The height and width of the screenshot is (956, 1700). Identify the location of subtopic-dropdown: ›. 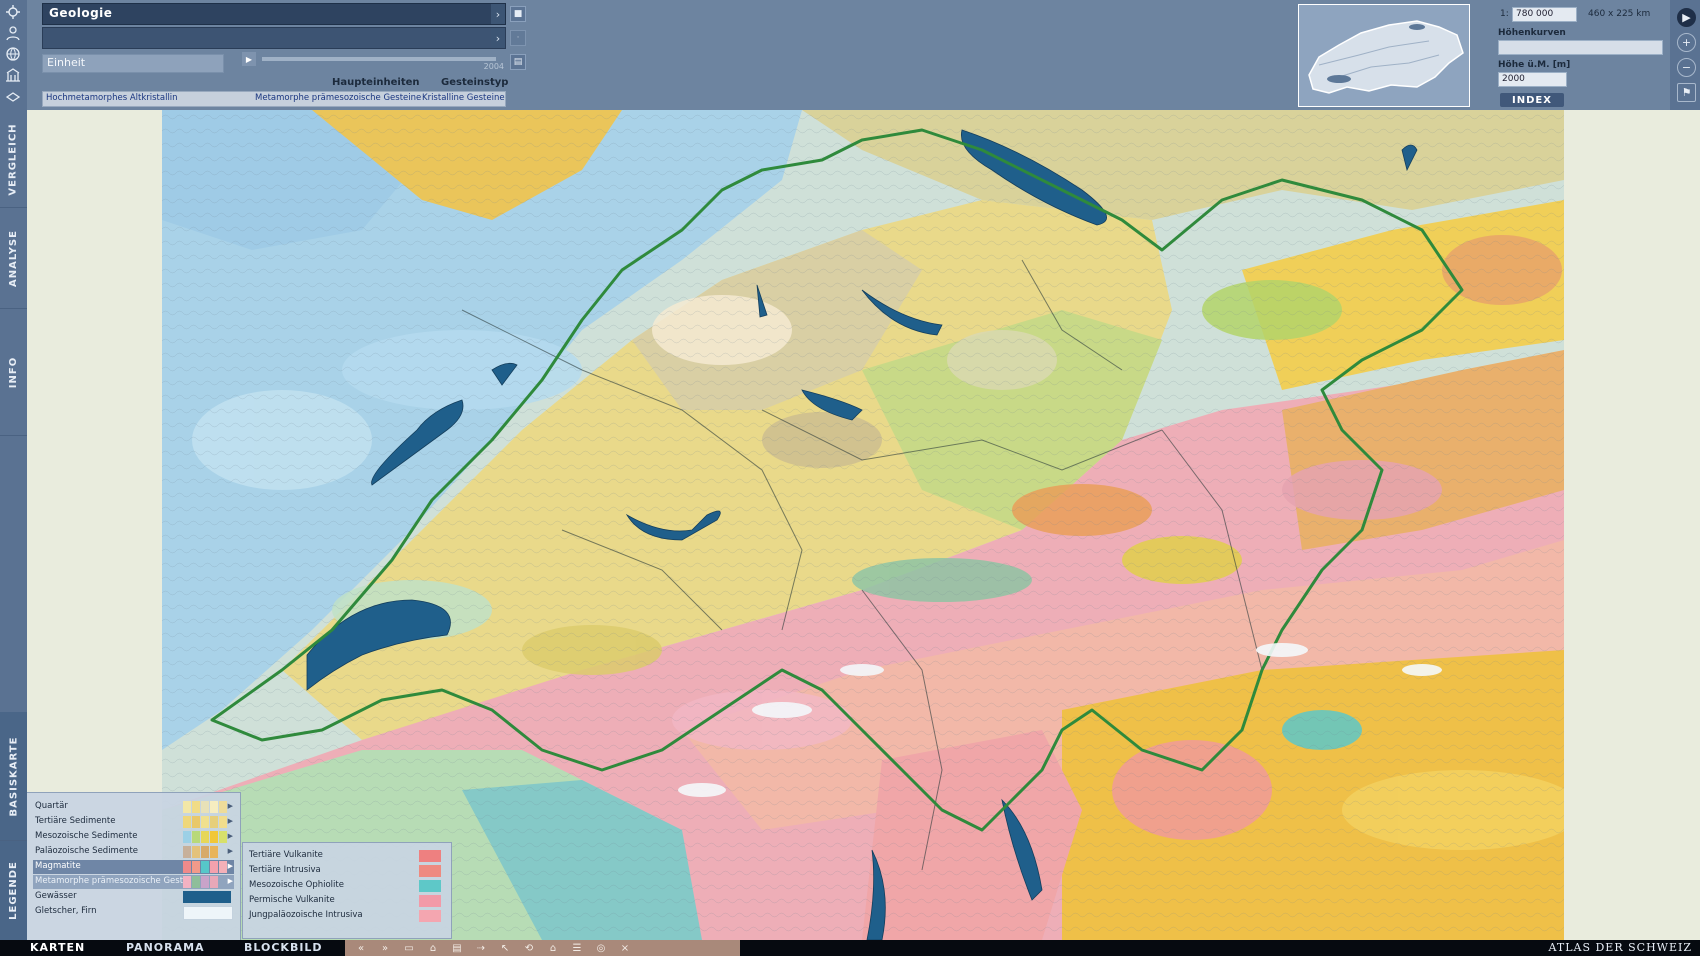
(274, 38).